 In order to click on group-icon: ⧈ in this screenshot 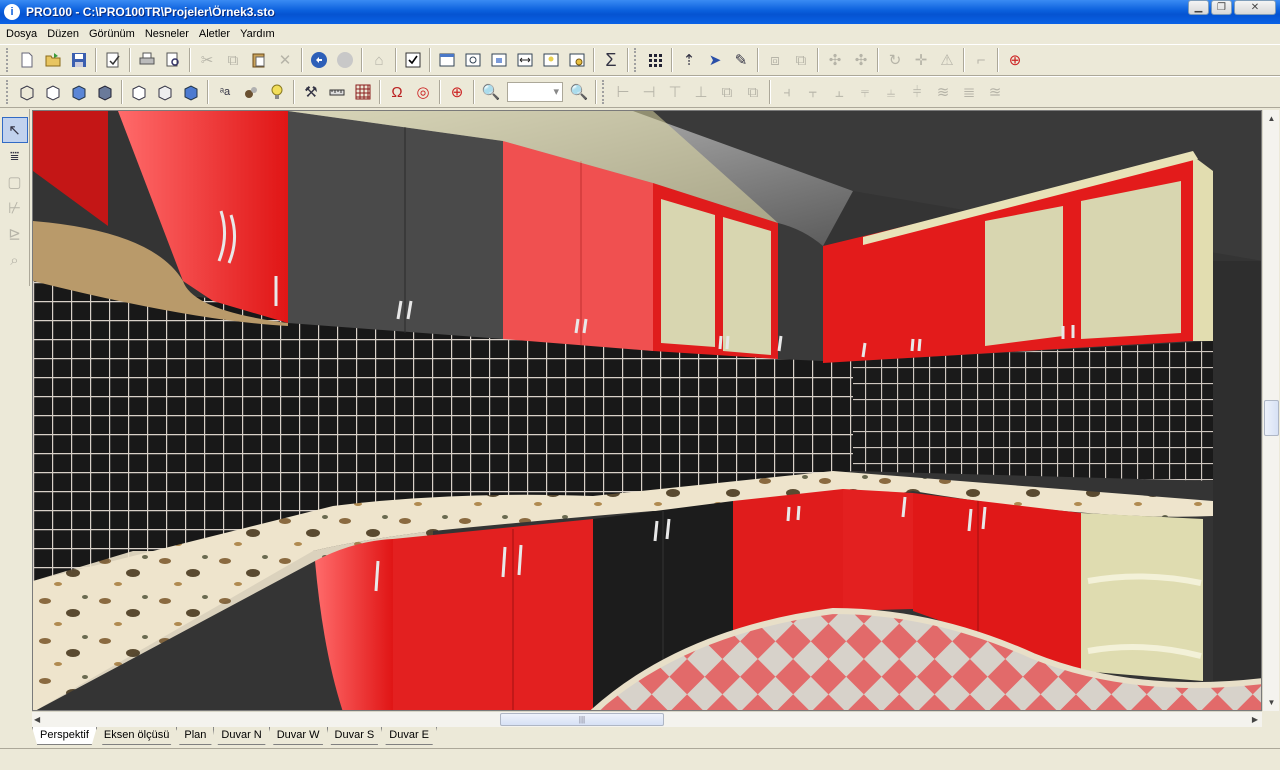, I will do `click(775, 60)`.